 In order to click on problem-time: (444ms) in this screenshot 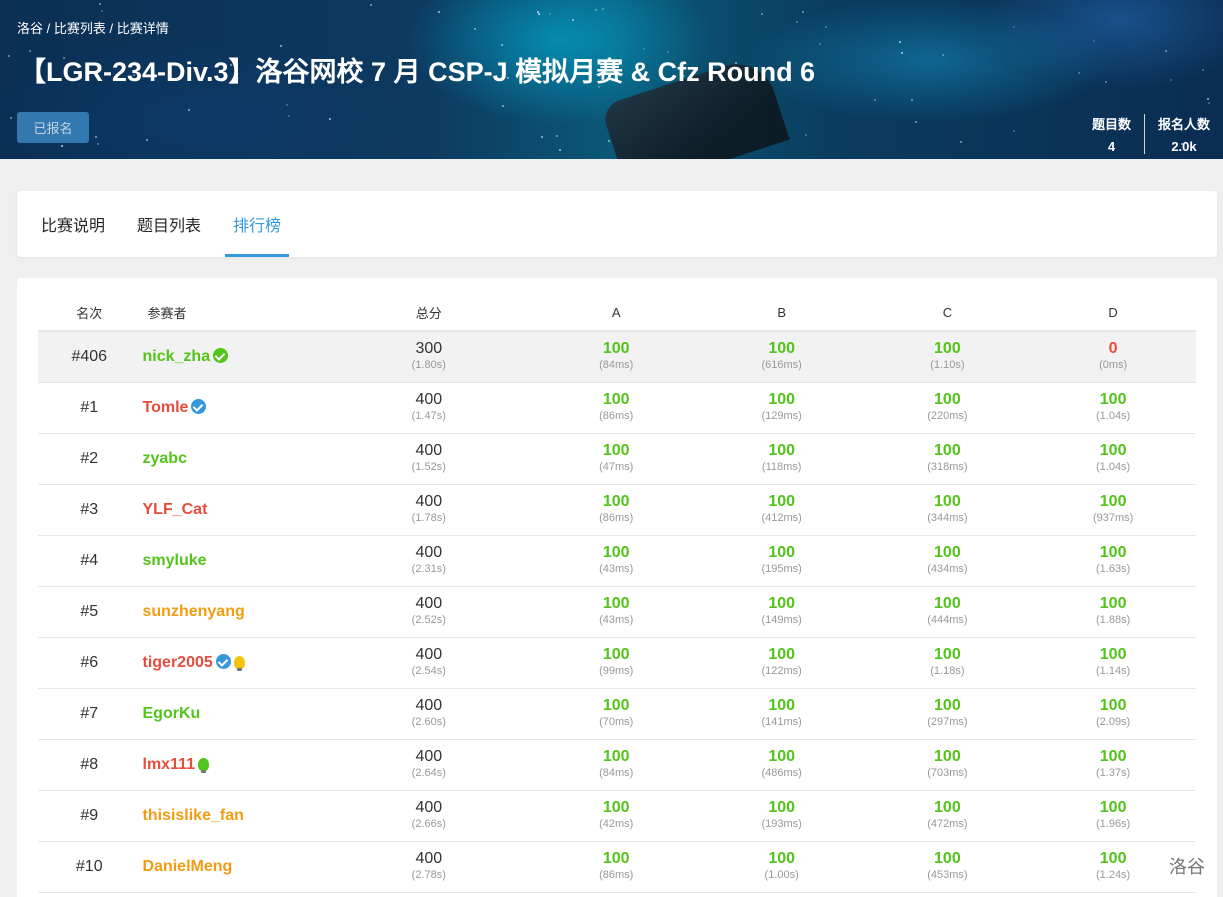, I will do `click(947, 620)`.